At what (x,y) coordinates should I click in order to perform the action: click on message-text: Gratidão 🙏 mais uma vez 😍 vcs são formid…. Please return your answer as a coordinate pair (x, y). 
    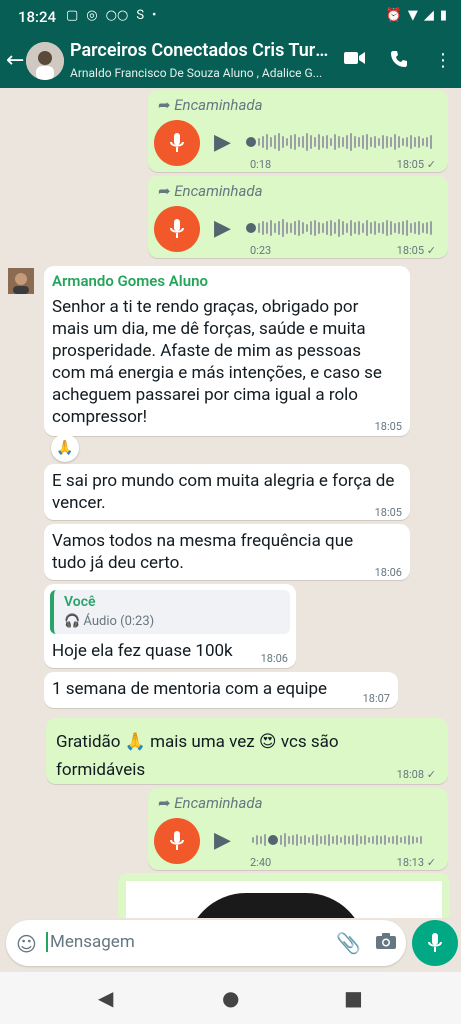
    Looking at the image, I should click on (197, 756).